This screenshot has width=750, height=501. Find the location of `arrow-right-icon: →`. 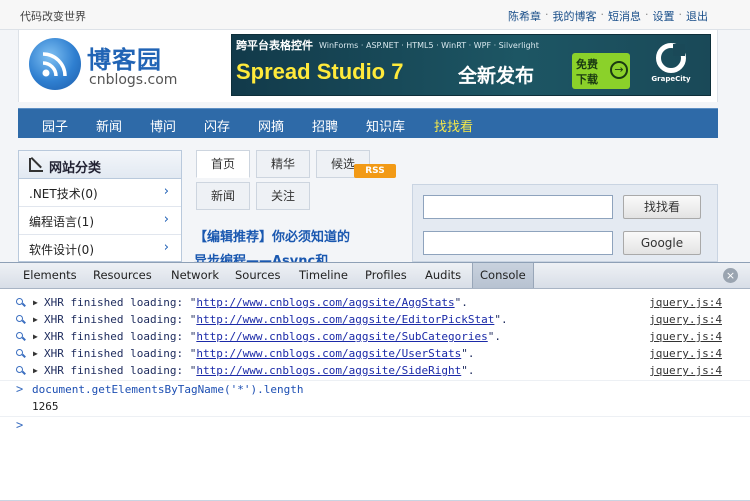

arrow-right-icon: → is located at coordinates (619, 70).